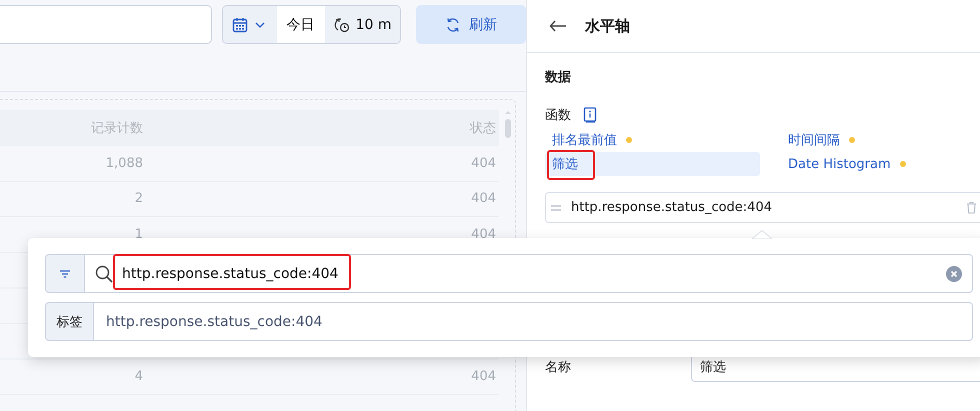 This screenshot has height=411, width=980. Describe the element at coordinates (508, 123) in the screenshot. I see `scrollbar-drawing` at that location.